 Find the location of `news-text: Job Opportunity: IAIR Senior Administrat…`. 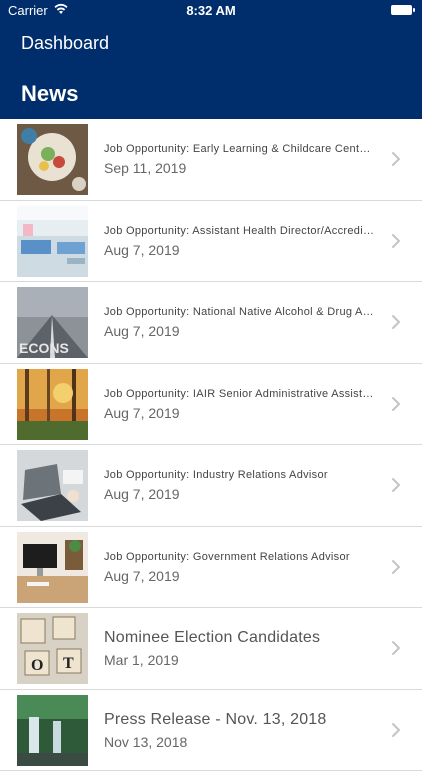

news-text: Job Opportunity: IAIR Senior Administrat… is located at coordinates (239, 404).